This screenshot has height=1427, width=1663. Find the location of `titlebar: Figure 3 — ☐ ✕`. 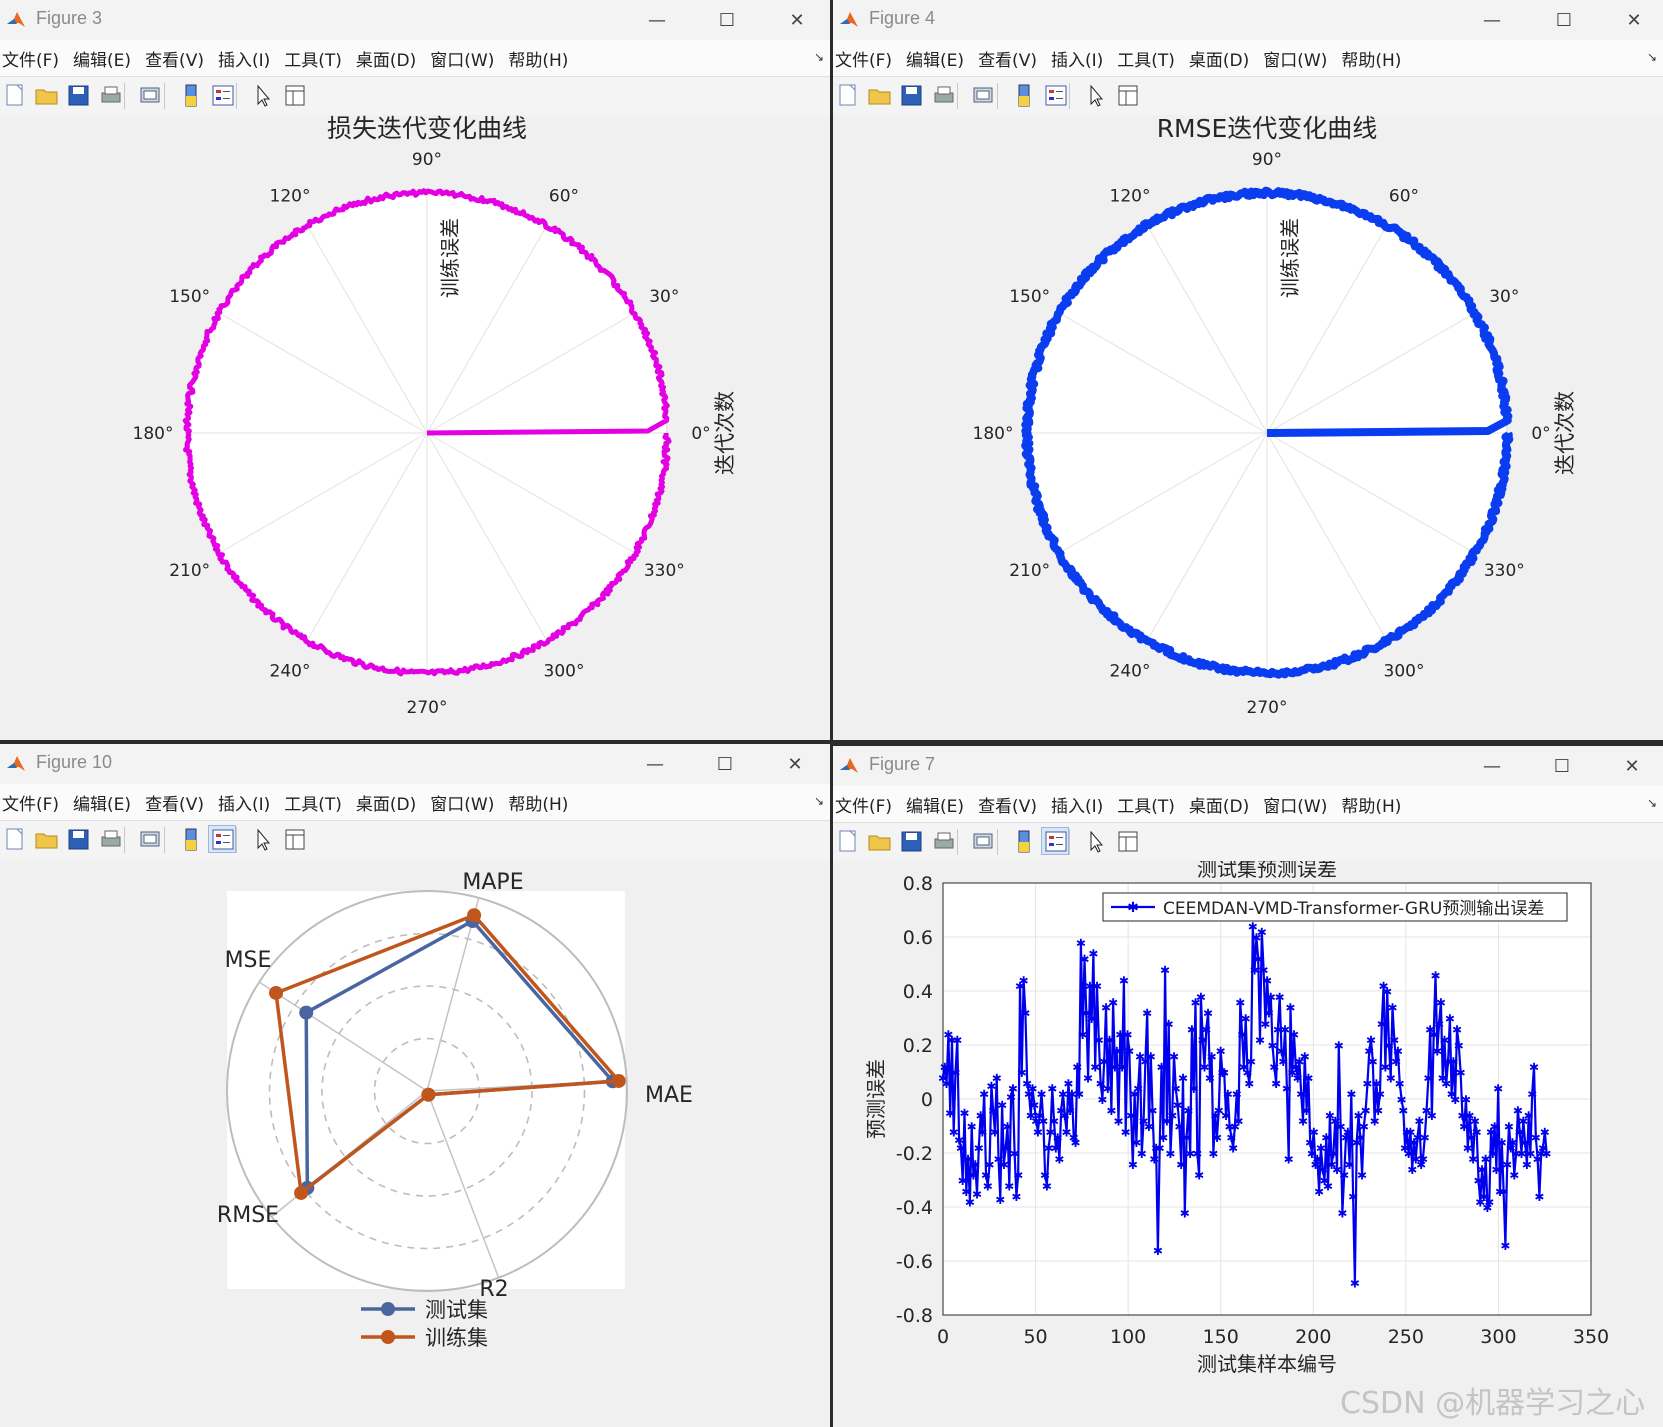

titlebar: Figure 3 — ☐ ✕ is located at coordinates (415, 20).